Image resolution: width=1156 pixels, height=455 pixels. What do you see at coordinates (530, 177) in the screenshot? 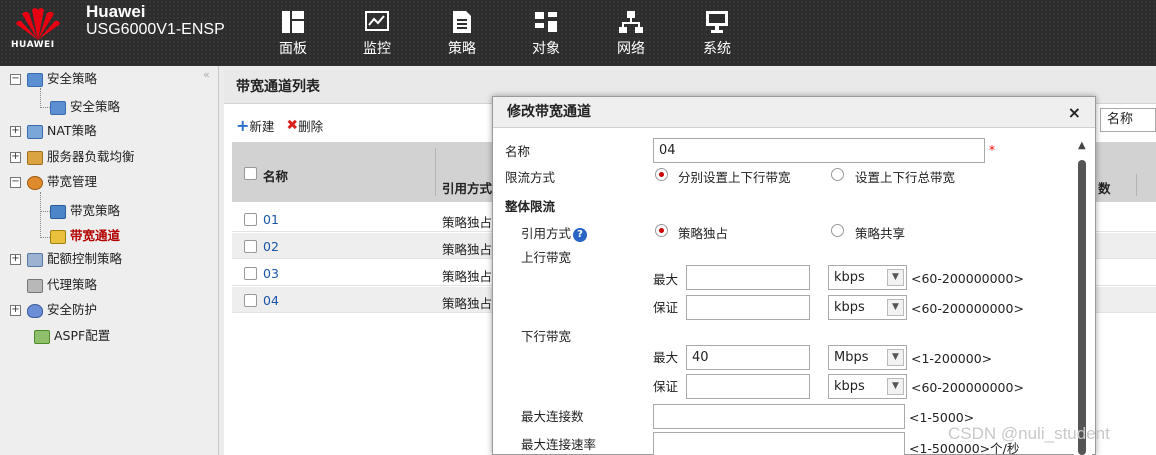
I see `limit-mode-label: 限流方式` at bounding box center [530, 177].